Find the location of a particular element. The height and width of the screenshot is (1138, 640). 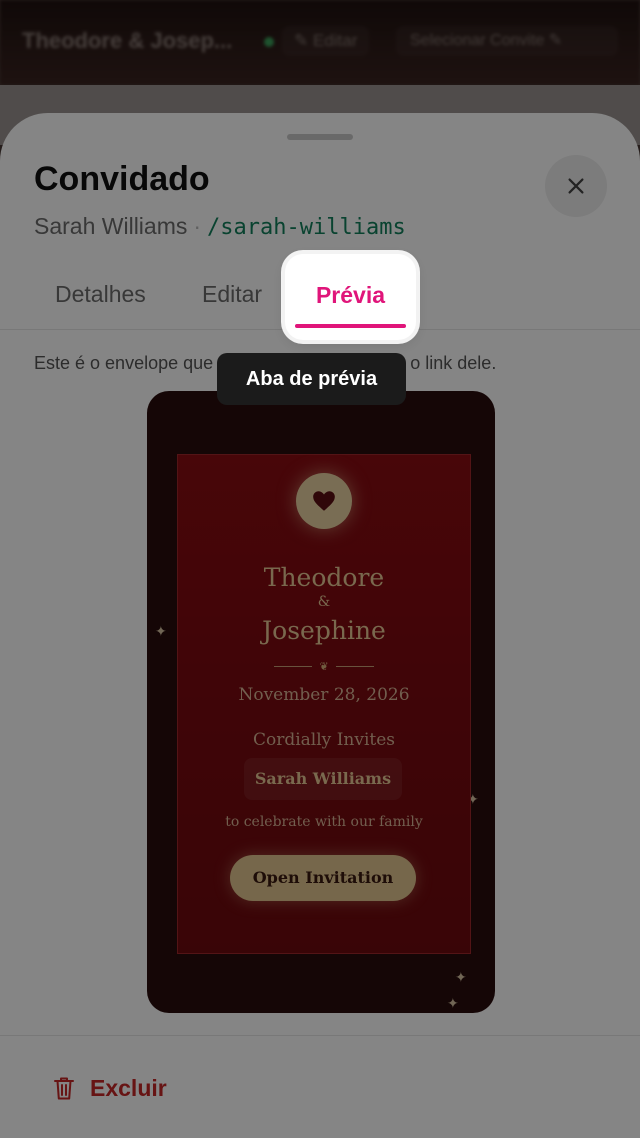

partner-name-1: Theodore is located at coordinates (324, 577).